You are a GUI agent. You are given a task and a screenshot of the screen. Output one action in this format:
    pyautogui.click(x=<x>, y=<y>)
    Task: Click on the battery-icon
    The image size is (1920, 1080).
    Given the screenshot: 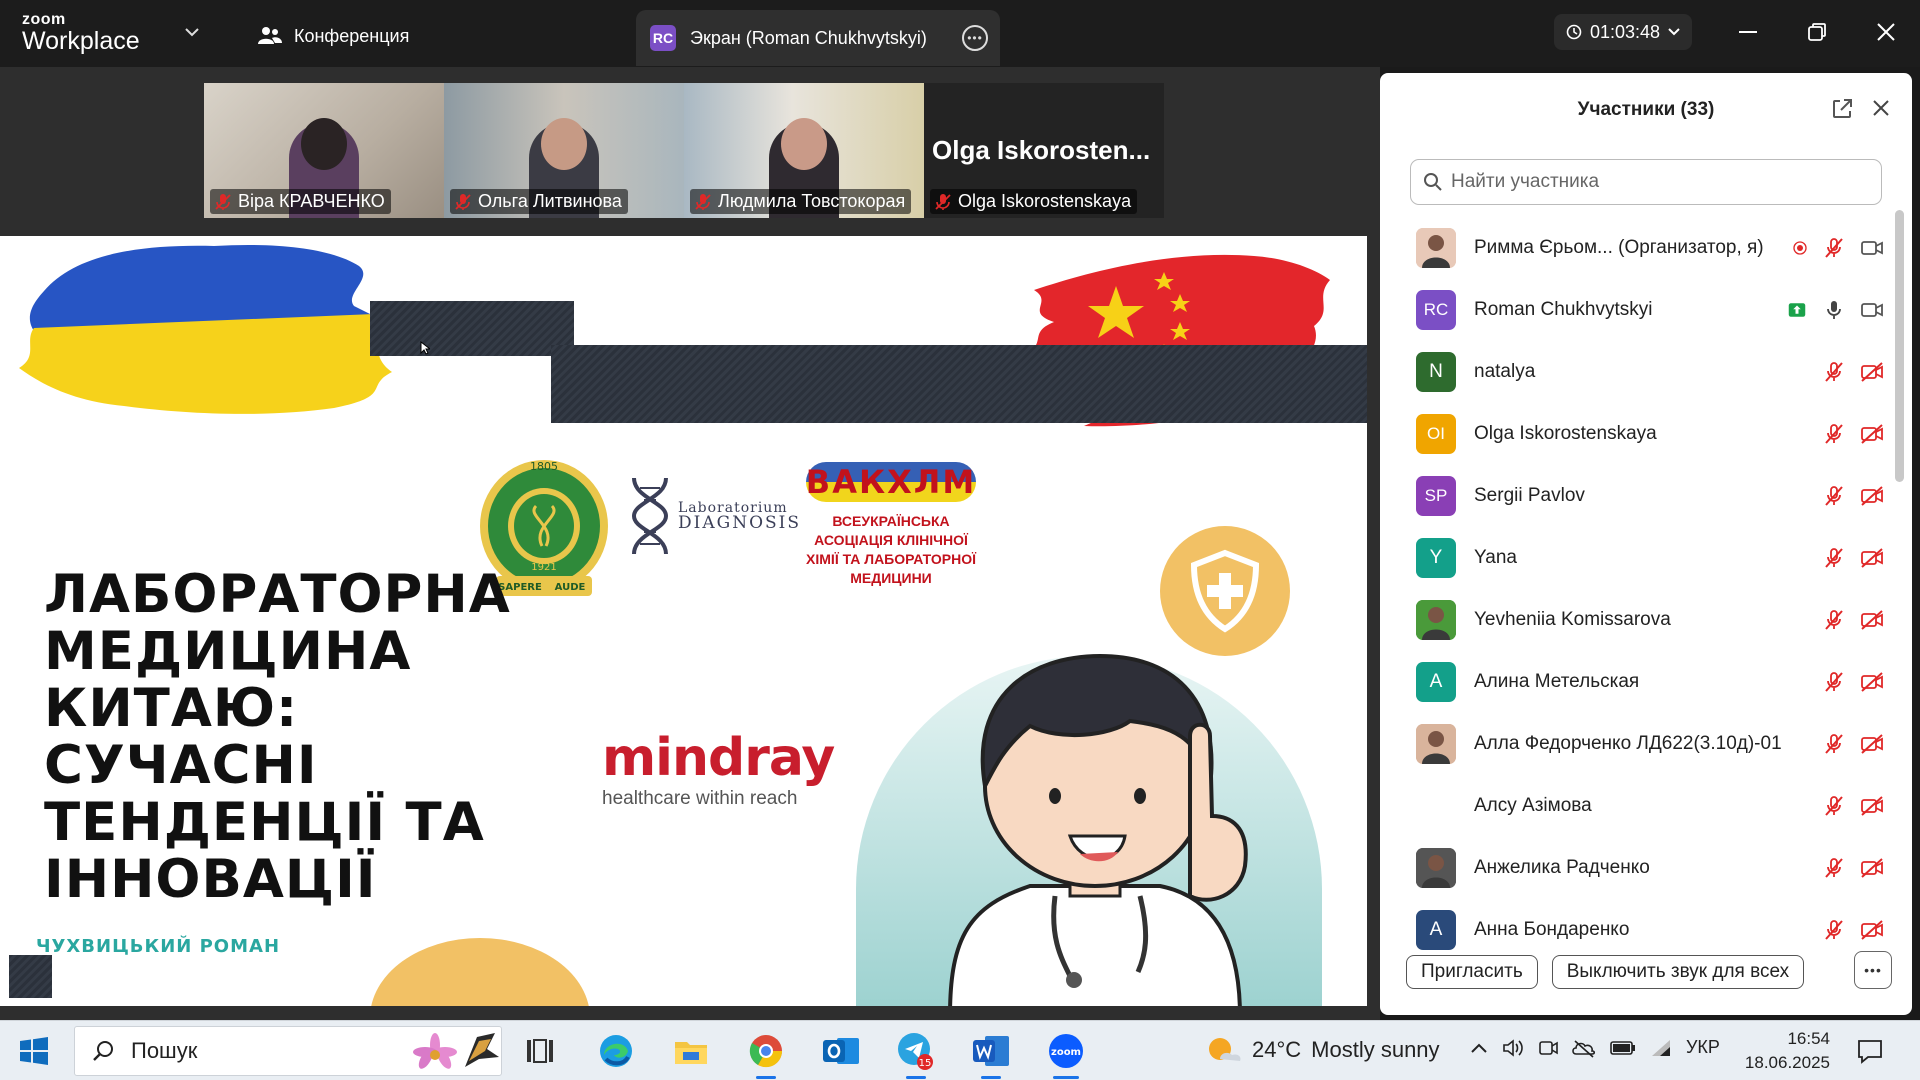 What is the action you would take?
    pyautogui.click(x=1623, y=1048)
    